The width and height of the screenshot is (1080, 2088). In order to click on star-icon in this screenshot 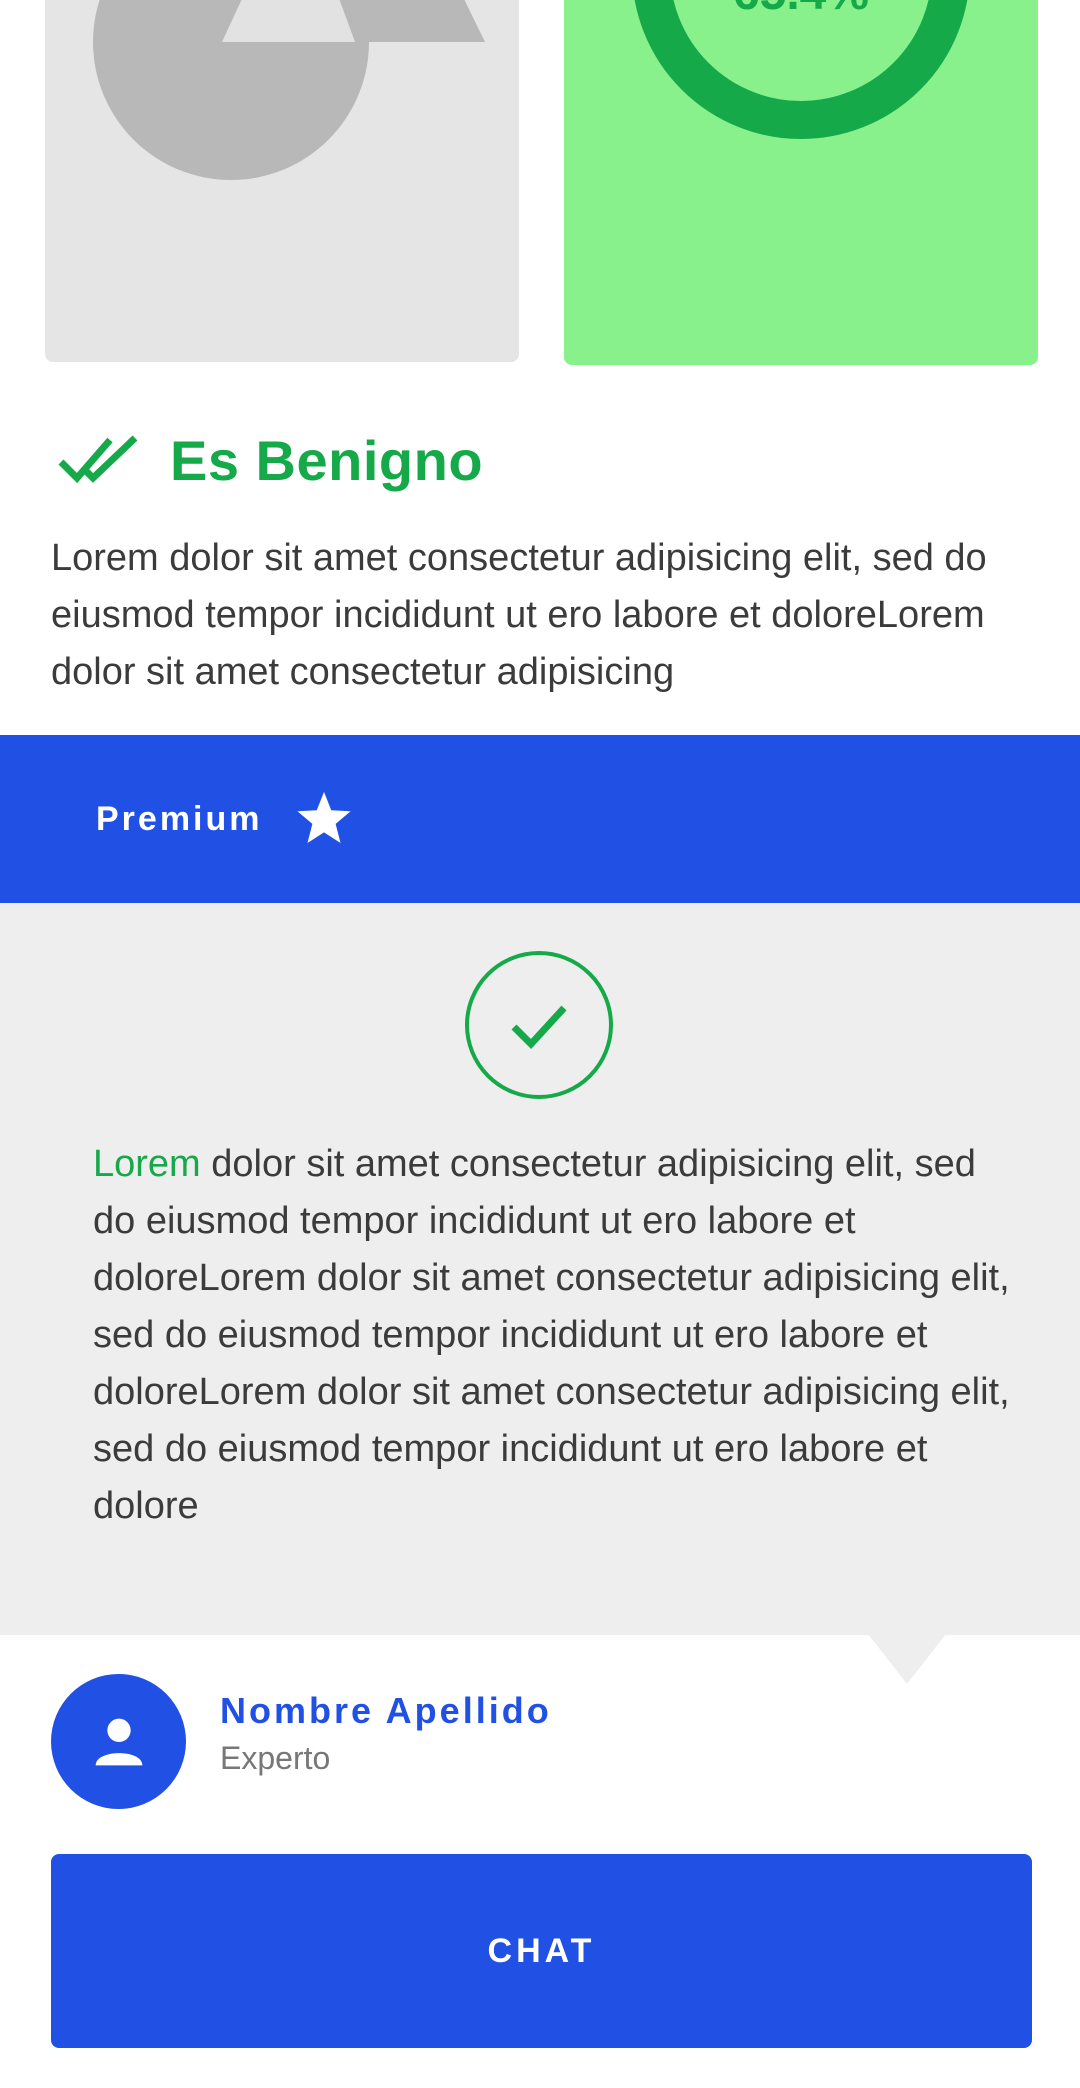, I will do `click(323, 817)`.